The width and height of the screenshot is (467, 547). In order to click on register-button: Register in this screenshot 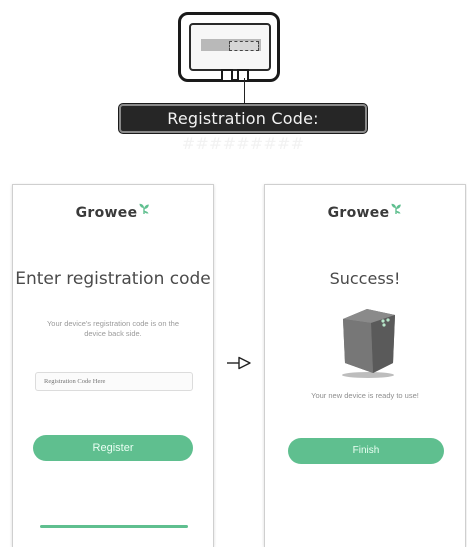, I will do `click(113, 448)`.